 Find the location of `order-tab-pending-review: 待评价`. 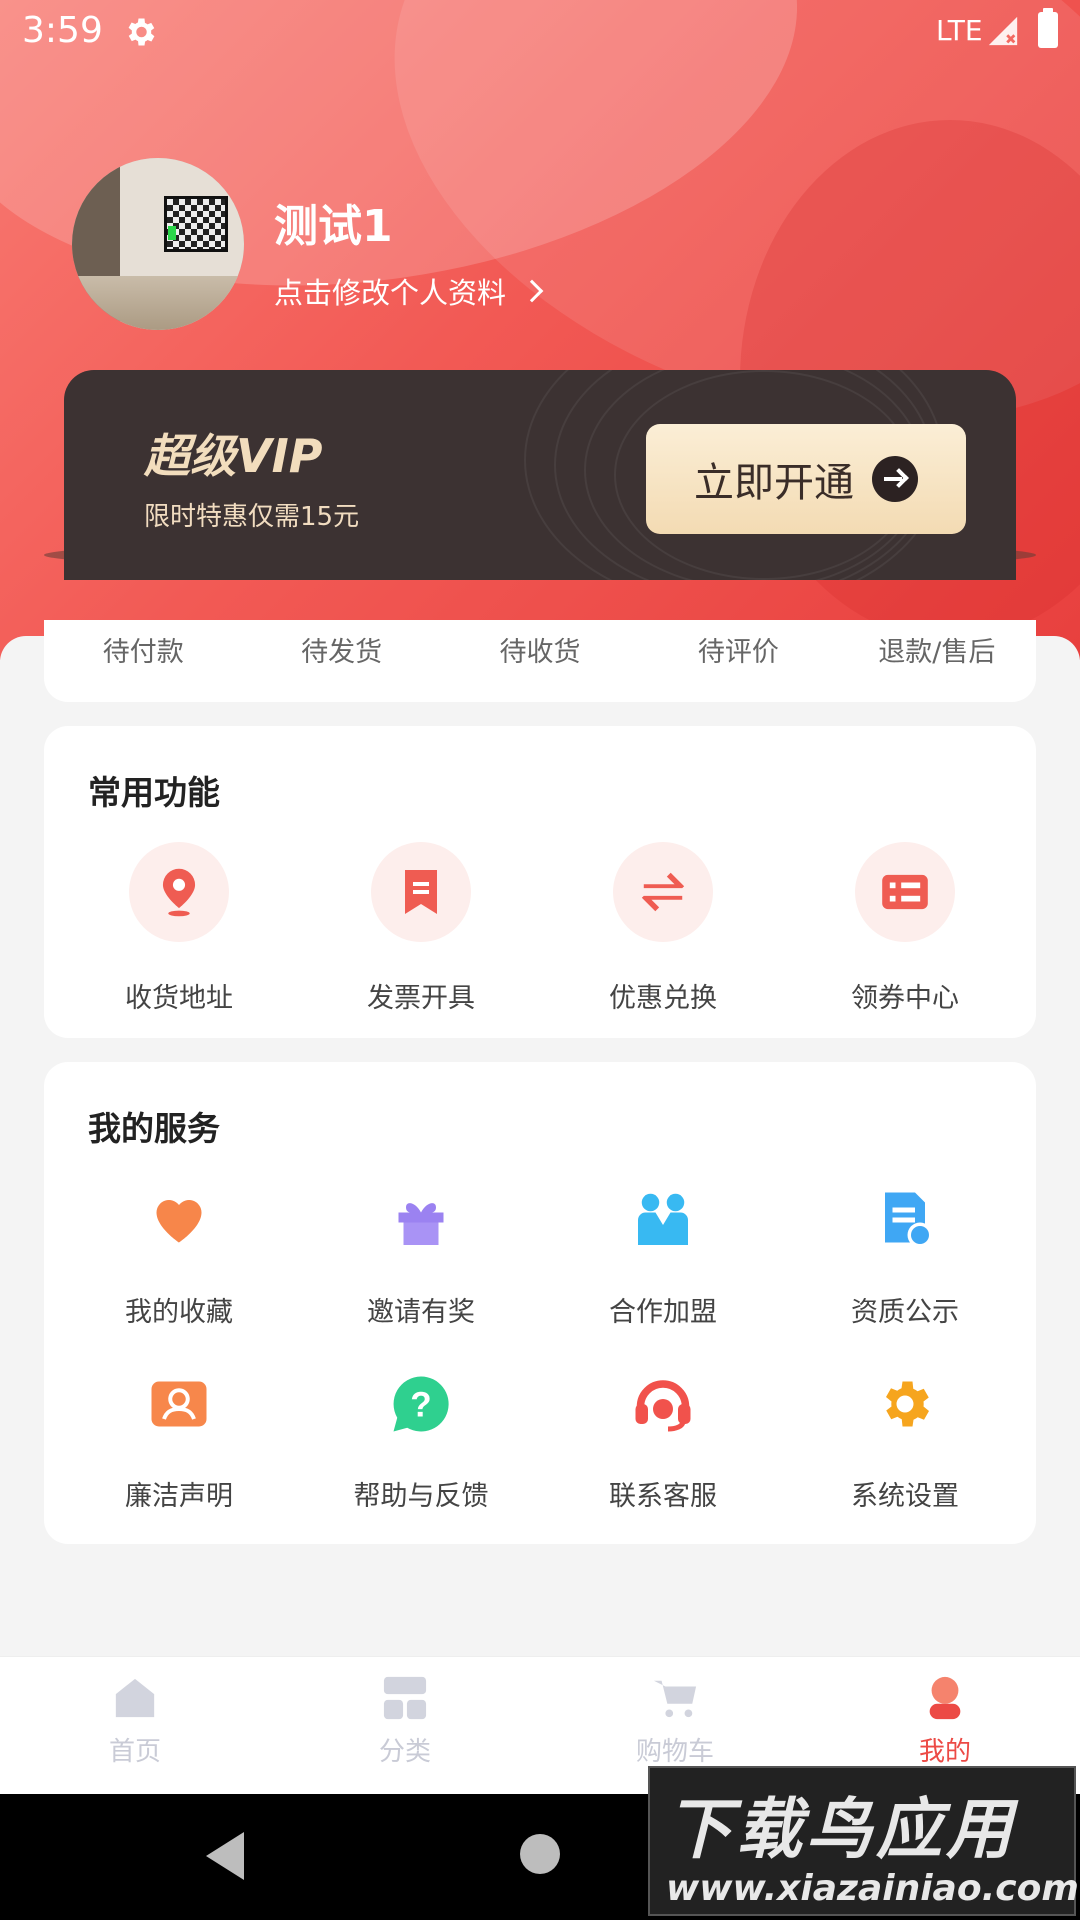

order-tab-pending-review: 待评价 is located at coordinates (738, 649).